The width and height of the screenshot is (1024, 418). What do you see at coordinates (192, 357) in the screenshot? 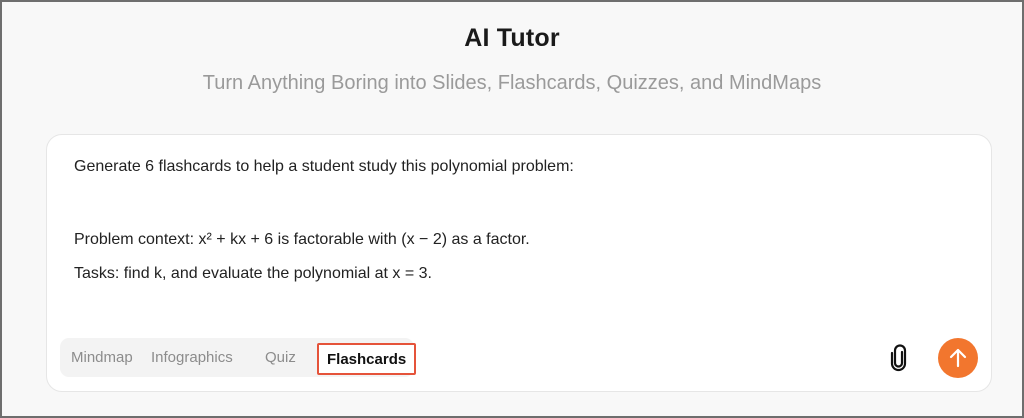
I see `mode-tab-infographics: Infographics` at bounding box center [192, 357].